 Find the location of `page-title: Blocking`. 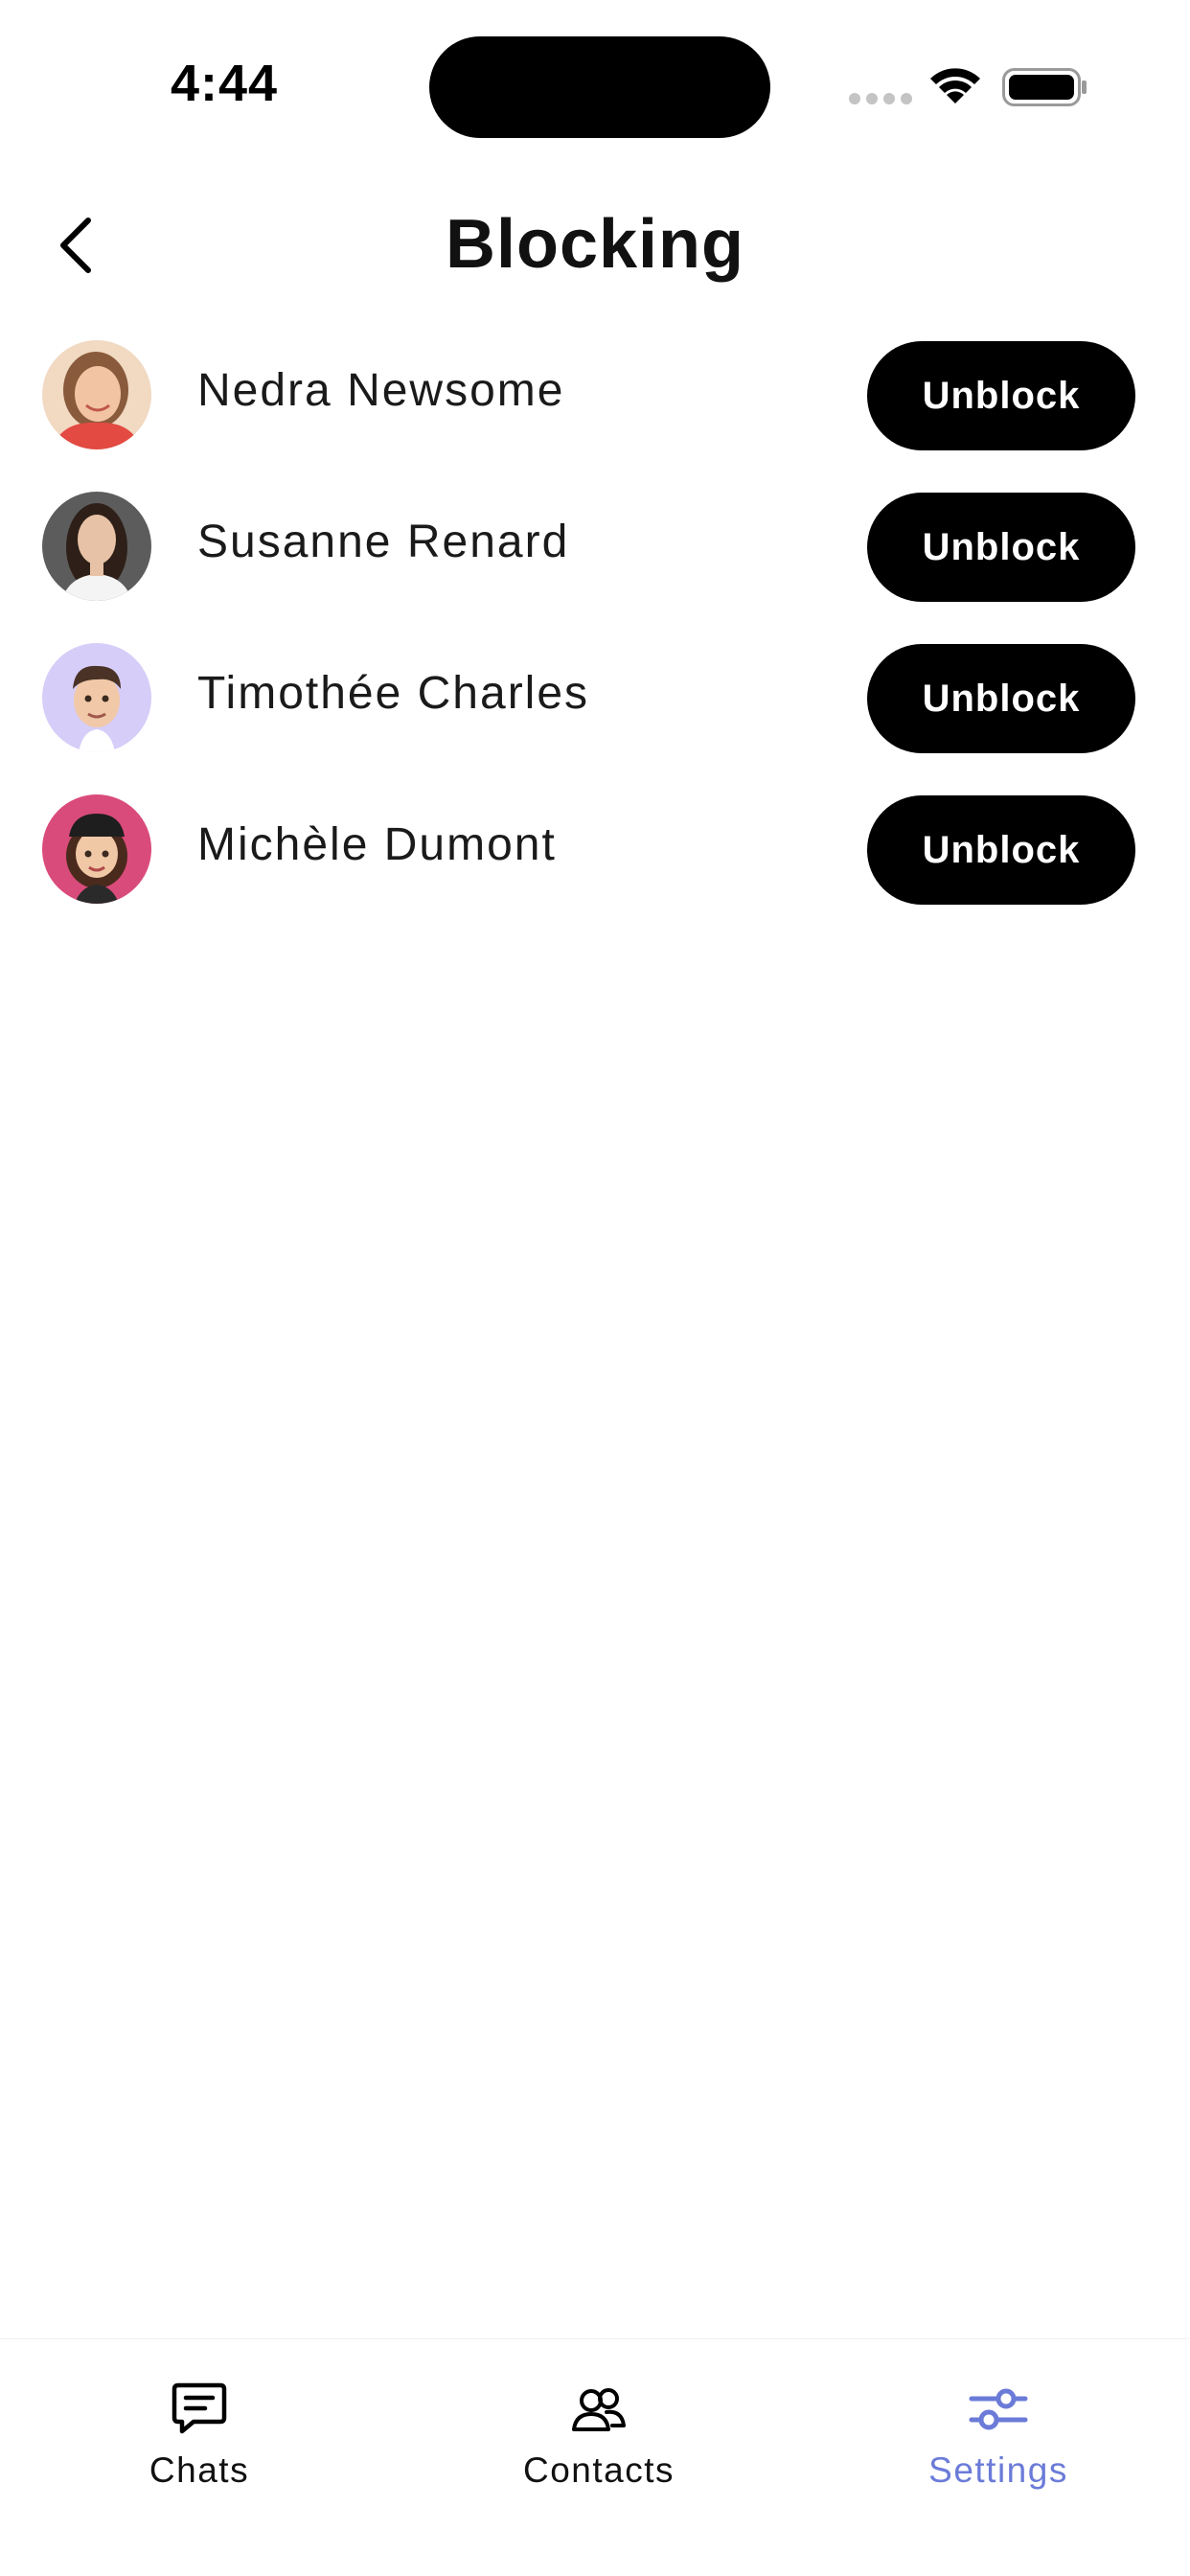

page-title: Blocking is located at coordinates (595, 244).